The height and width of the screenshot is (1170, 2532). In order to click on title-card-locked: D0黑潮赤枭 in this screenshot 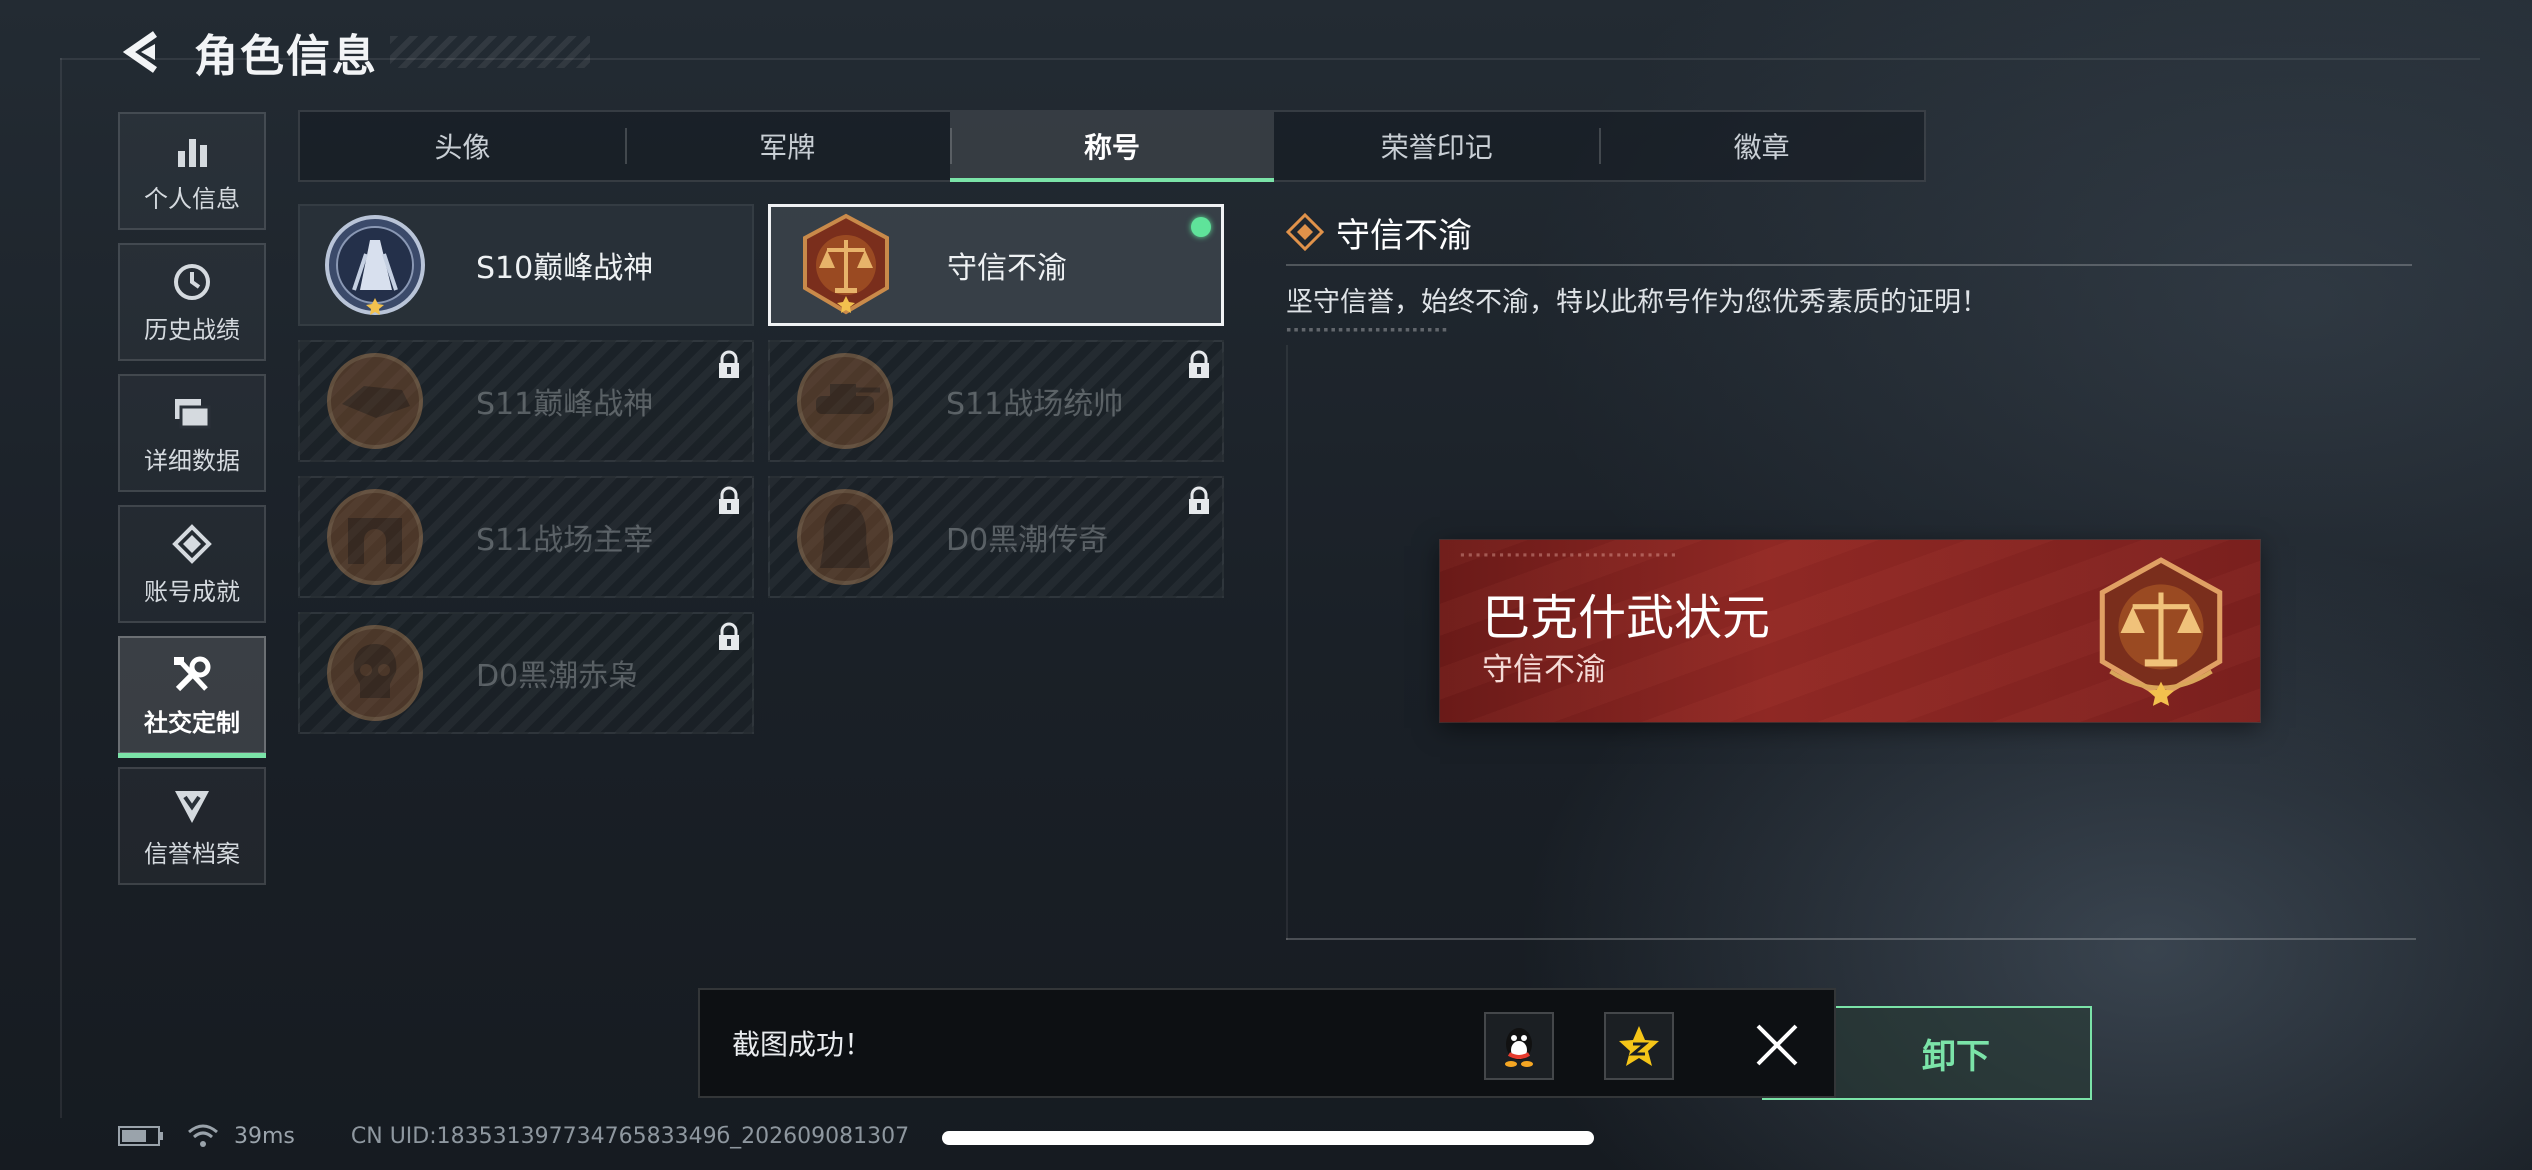, I will do `click(526, 673)`.